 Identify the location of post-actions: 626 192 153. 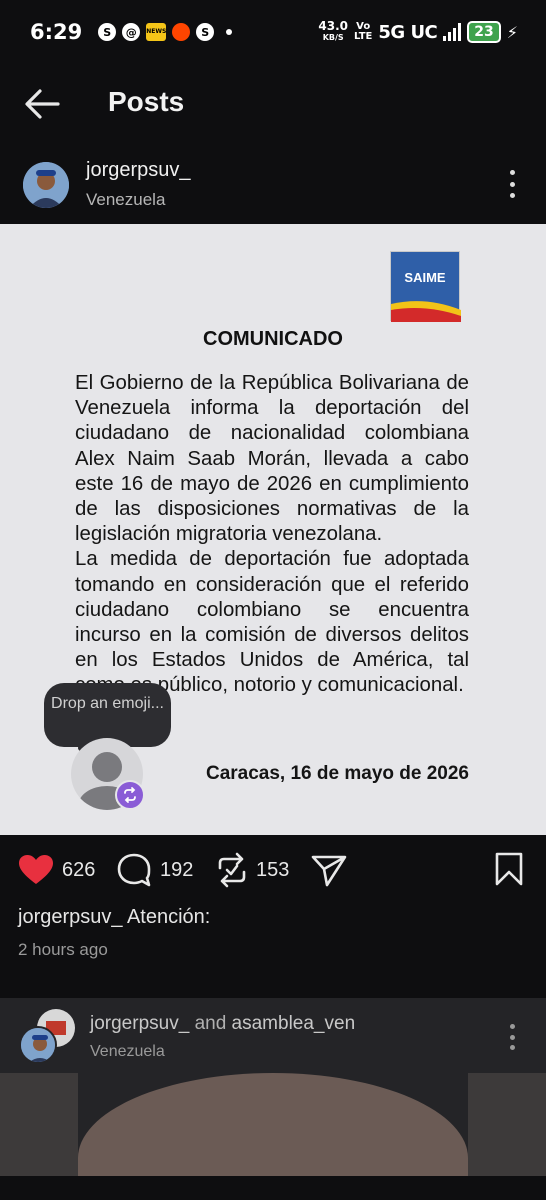
(273, 870).